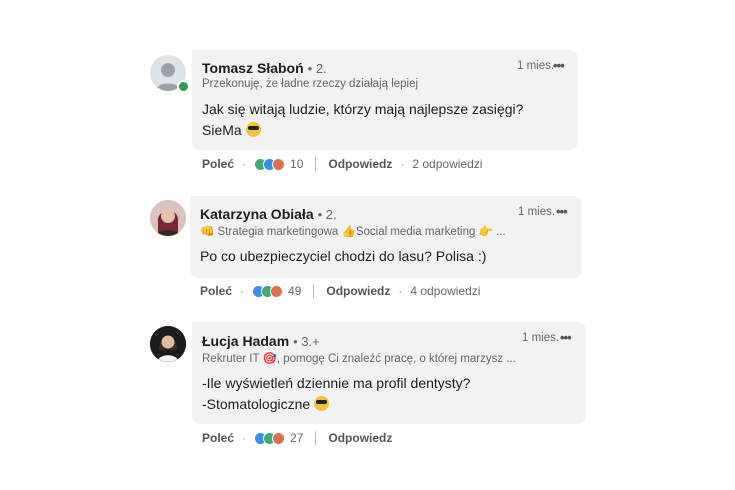  What do you see at coordinates (296, 164) in the screenshot?
I see `reaction-count: 10` at bounding box center [296, 164].